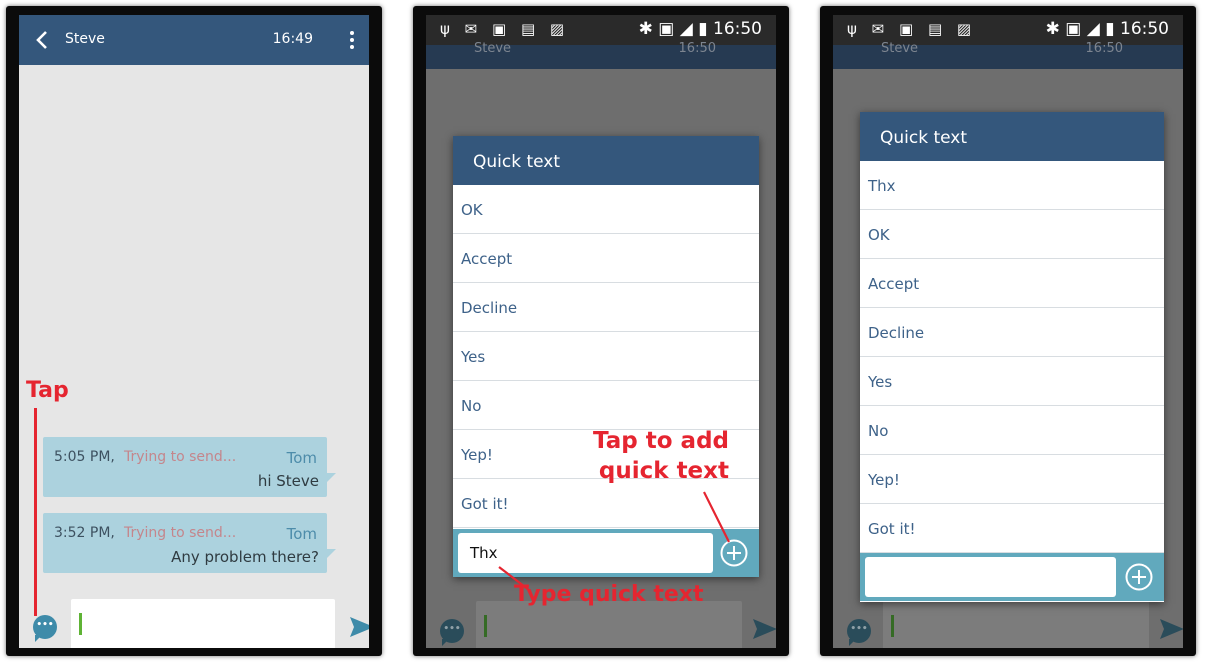  What do you see at coordinates (609, 594) in the screenshot?
I see `annotation-type-quick-text: Type quick text` at bounding box center [609, 594].